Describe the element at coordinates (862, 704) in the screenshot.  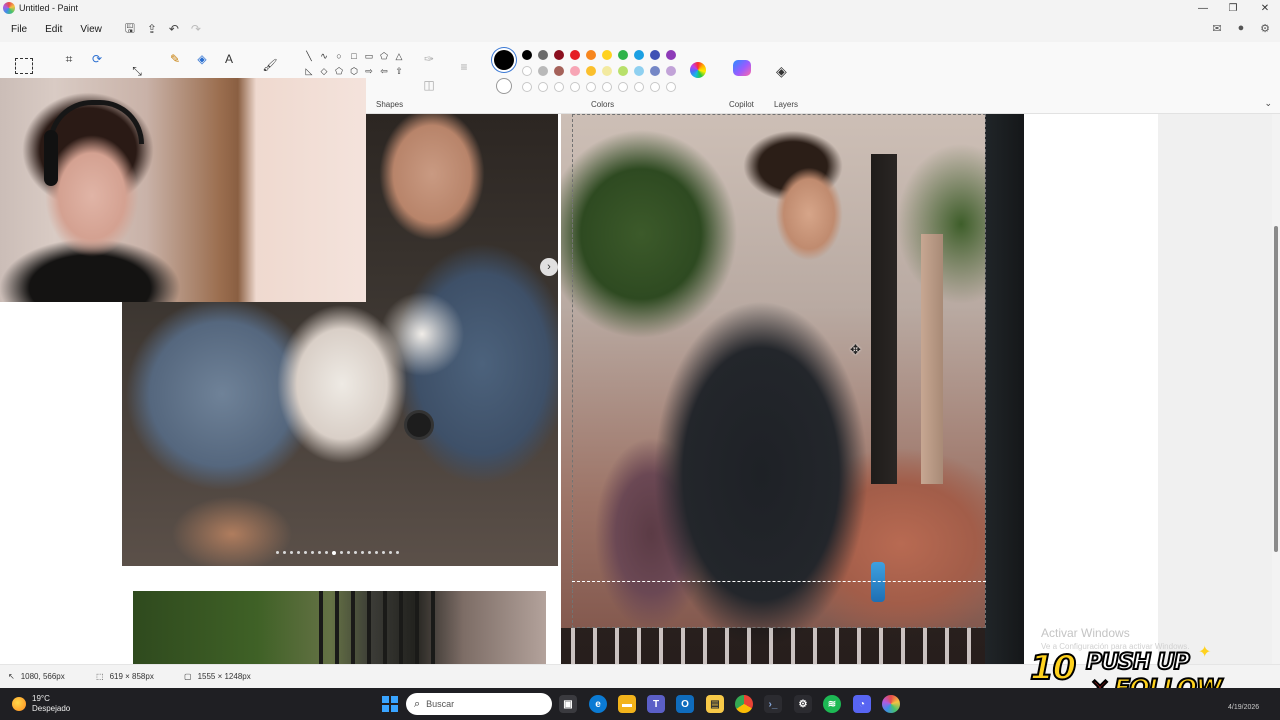
I see `discord-icon: ◔` at that location.